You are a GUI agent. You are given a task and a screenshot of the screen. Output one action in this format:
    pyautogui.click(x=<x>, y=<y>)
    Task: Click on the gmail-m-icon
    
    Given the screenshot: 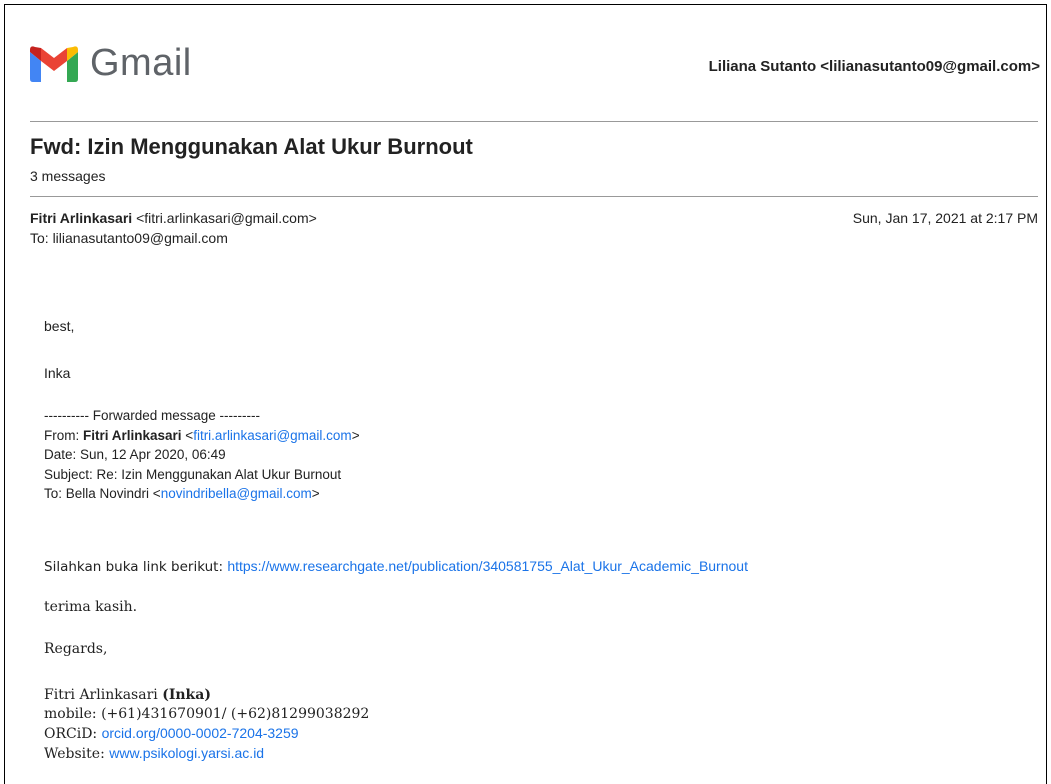 What is the action you would take?
    pyautogui.click(x=54, y=63)
    